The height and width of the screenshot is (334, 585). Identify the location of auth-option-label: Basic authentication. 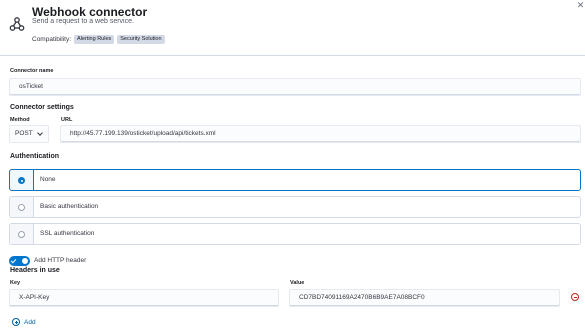
(69, 206).